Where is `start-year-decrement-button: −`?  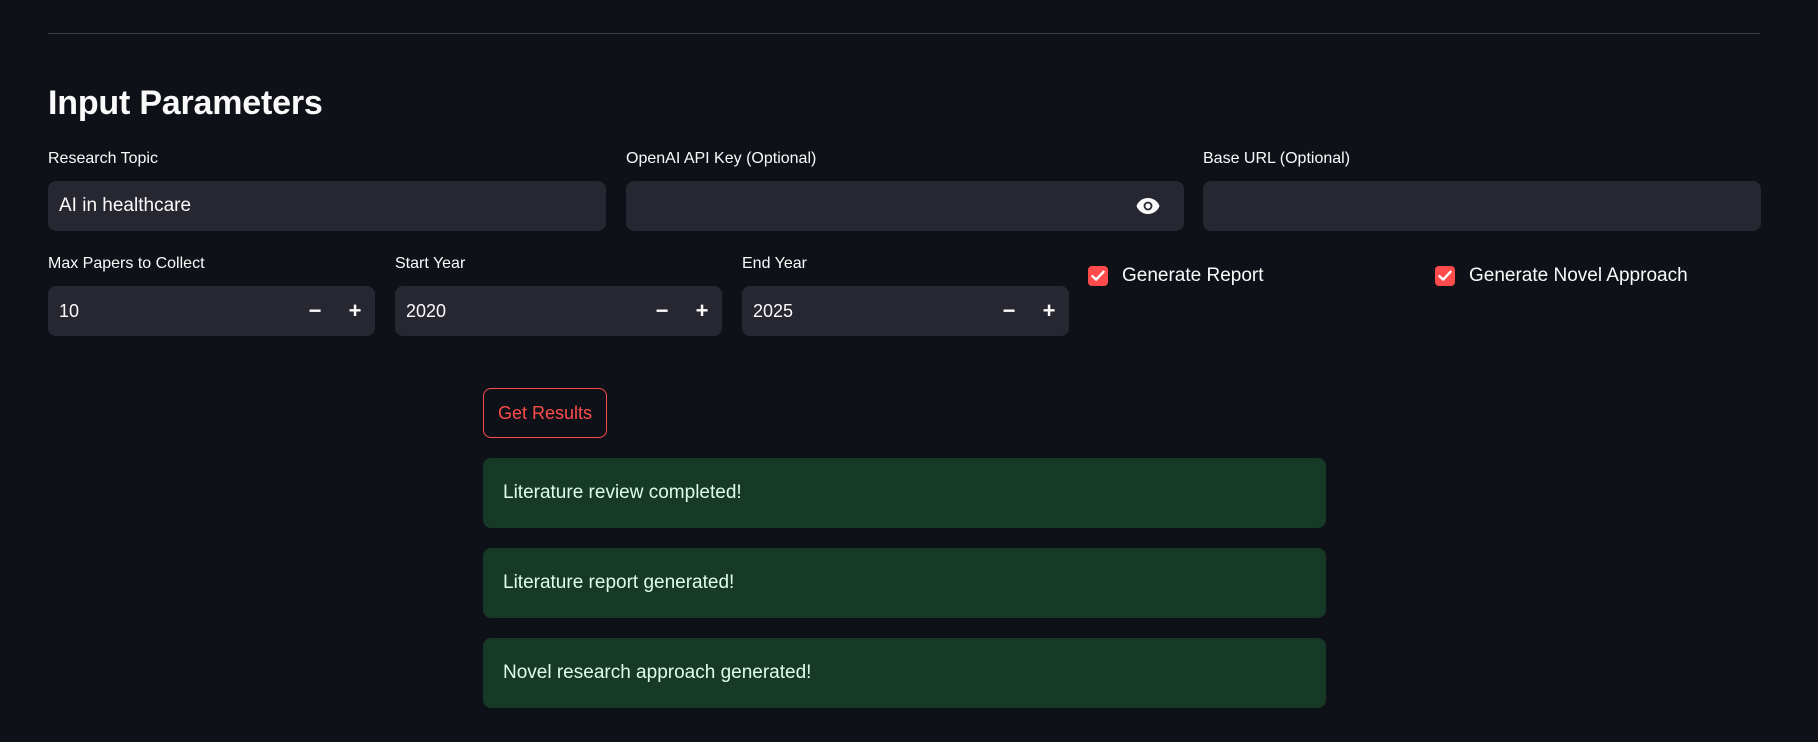 start-year-decrement-button: − is located at coordinates (662, 311).